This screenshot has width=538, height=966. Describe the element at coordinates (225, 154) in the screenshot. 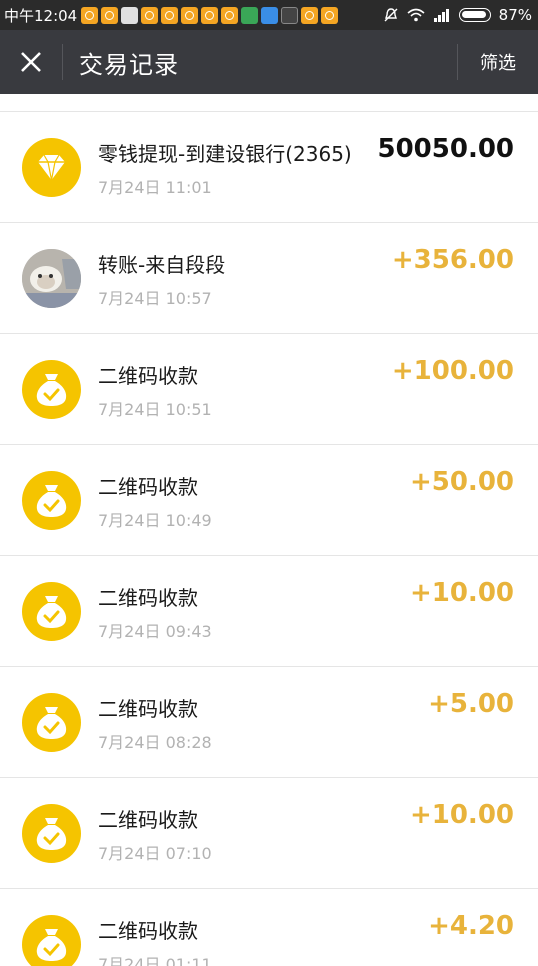

I see `transaction-title: 零钱提现-到建设银行(2365)` at that location.